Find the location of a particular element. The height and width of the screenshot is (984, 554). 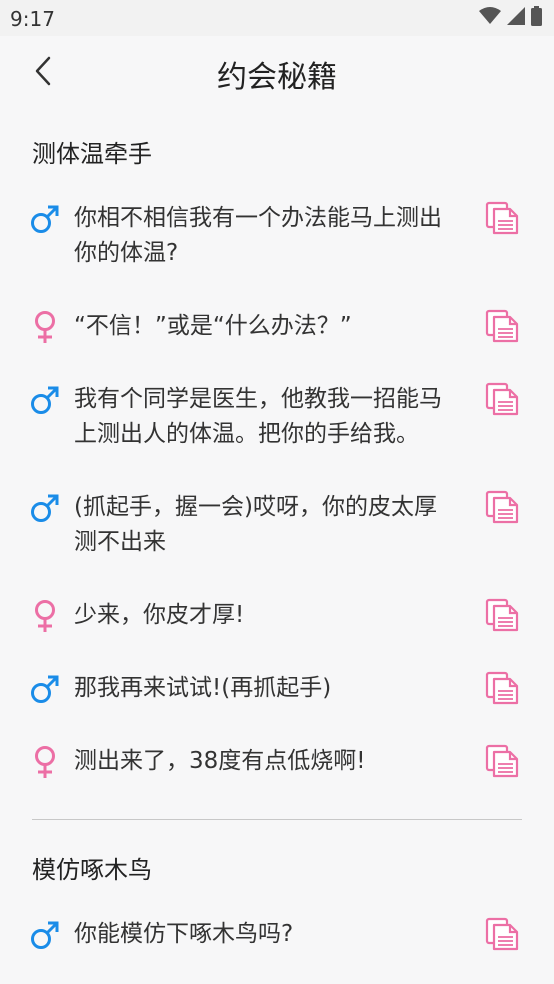

section-title: 模仿啄木鸟 is located at coordinates (92, 870).